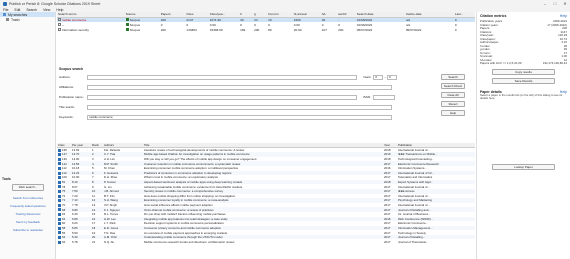 The image size is (570, 259). Describe the element at coordinates (28, 206) in the screenshot. I see `link-faq: Frequently asked questions` at that location.